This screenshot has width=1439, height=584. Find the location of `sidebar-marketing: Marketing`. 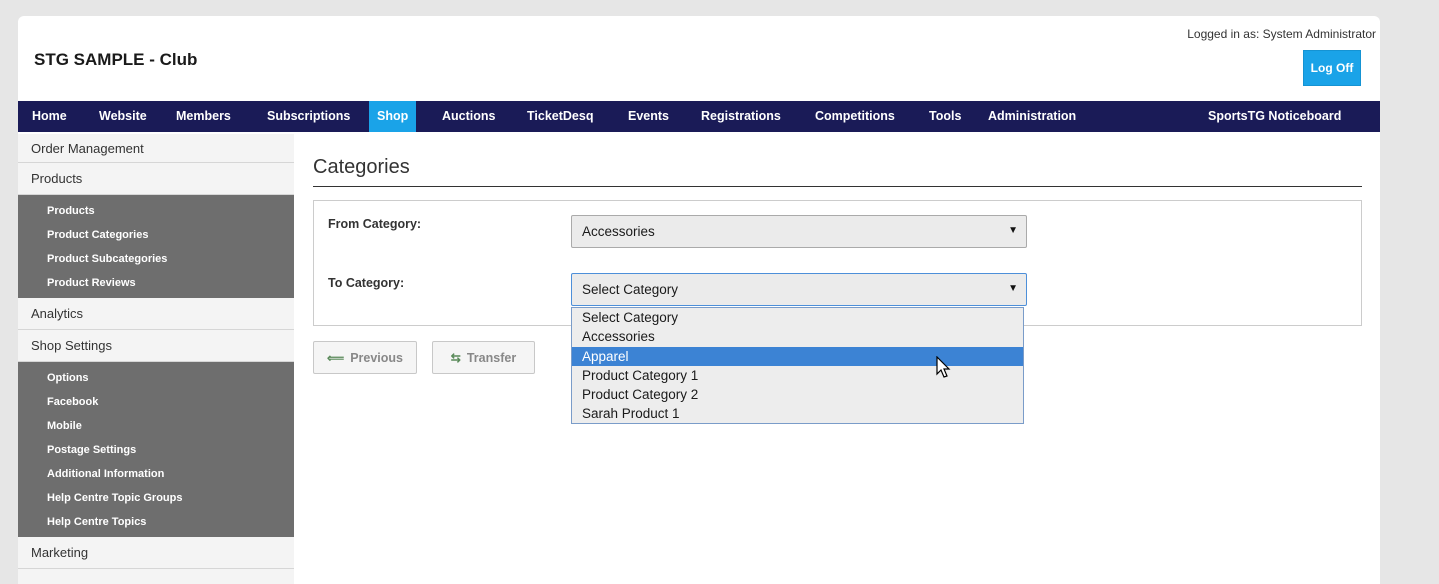

sidebar-marketing: Marketing is located at coordinates (156, 553).